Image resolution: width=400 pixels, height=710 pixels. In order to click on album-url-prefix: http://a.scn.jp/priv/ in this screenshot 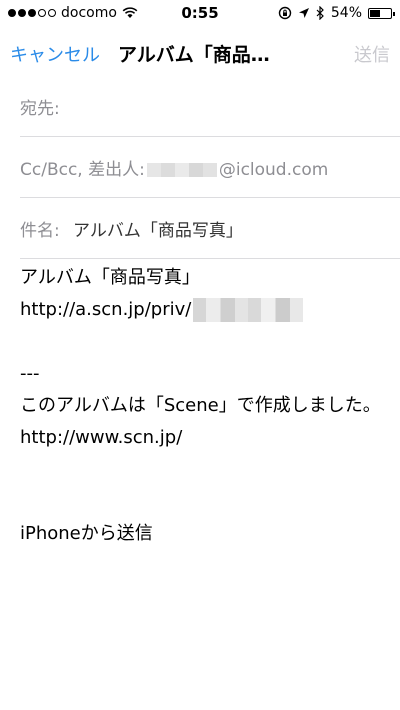, I will do `click(106, 309)`.